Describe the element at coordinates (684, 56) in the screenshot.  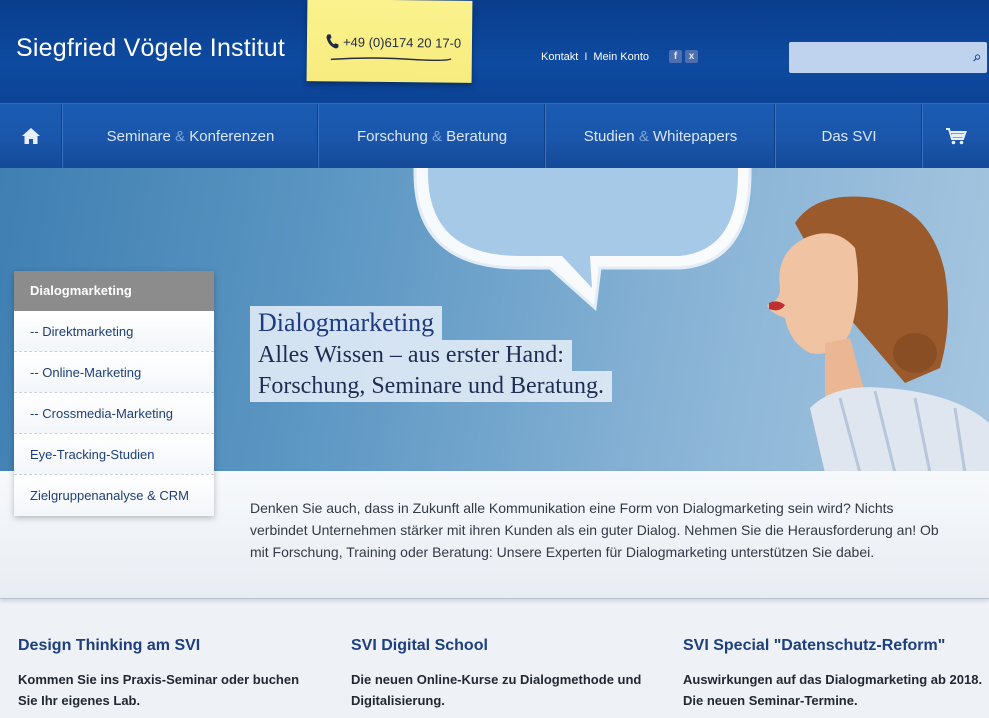
I see `social-links: f x` at that location.